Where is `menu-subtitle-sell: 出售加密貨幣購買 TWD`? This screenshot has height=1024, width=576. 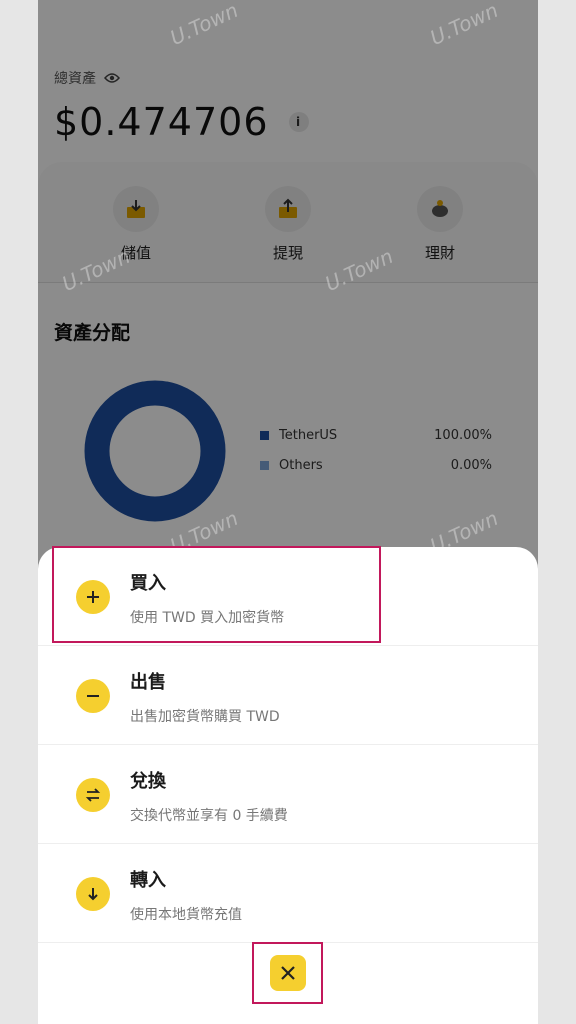 menu-subtitle-sell: 出售加密貨幣購買 TWD is located at coordinates (205, 717).